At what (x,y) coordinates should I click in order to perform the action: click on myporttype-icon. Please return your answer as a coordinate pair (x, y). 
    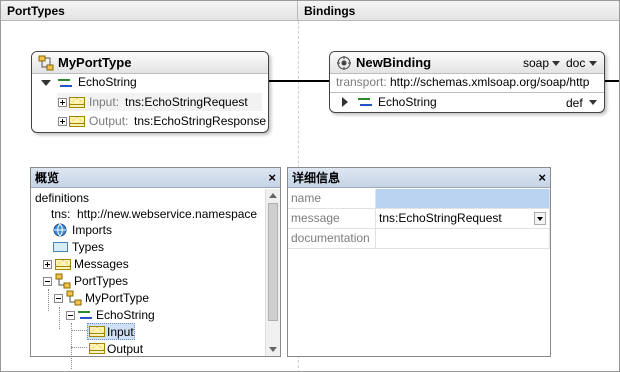
    Looking at the image, I should click on (74, 298).